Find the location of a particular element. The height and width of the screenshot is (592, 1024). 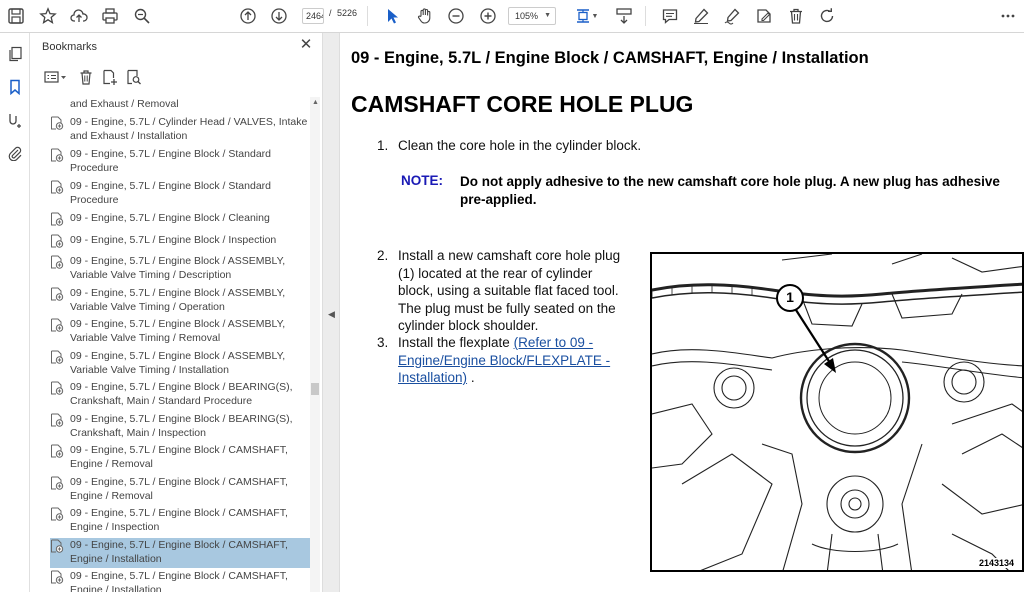

save-icon is located at coordinates (16, 16).